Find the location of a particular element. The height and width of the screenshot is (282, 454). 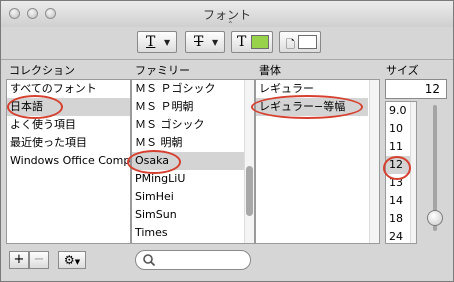

collection-header: コレクション is located at coordinates (42, 70).